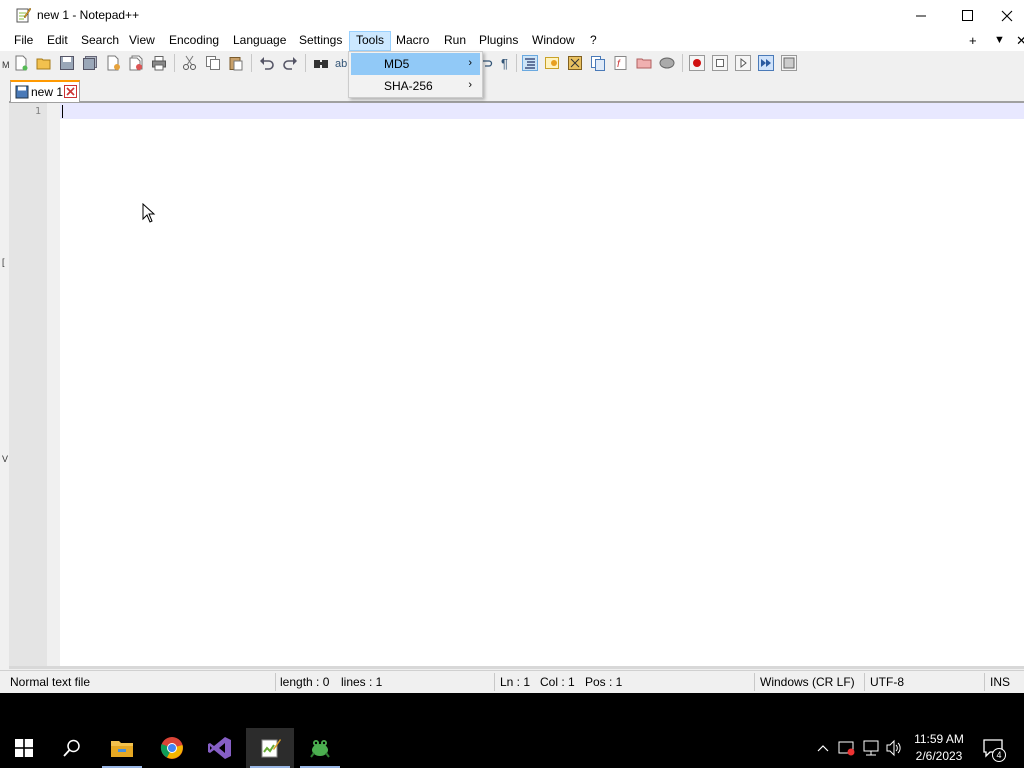 The width and height of the screenshot is (1024, 768). What do you see at coordinates (667, 63) in the screenshot?
I see `monitoring-icon` at bounding box center [667, 63].